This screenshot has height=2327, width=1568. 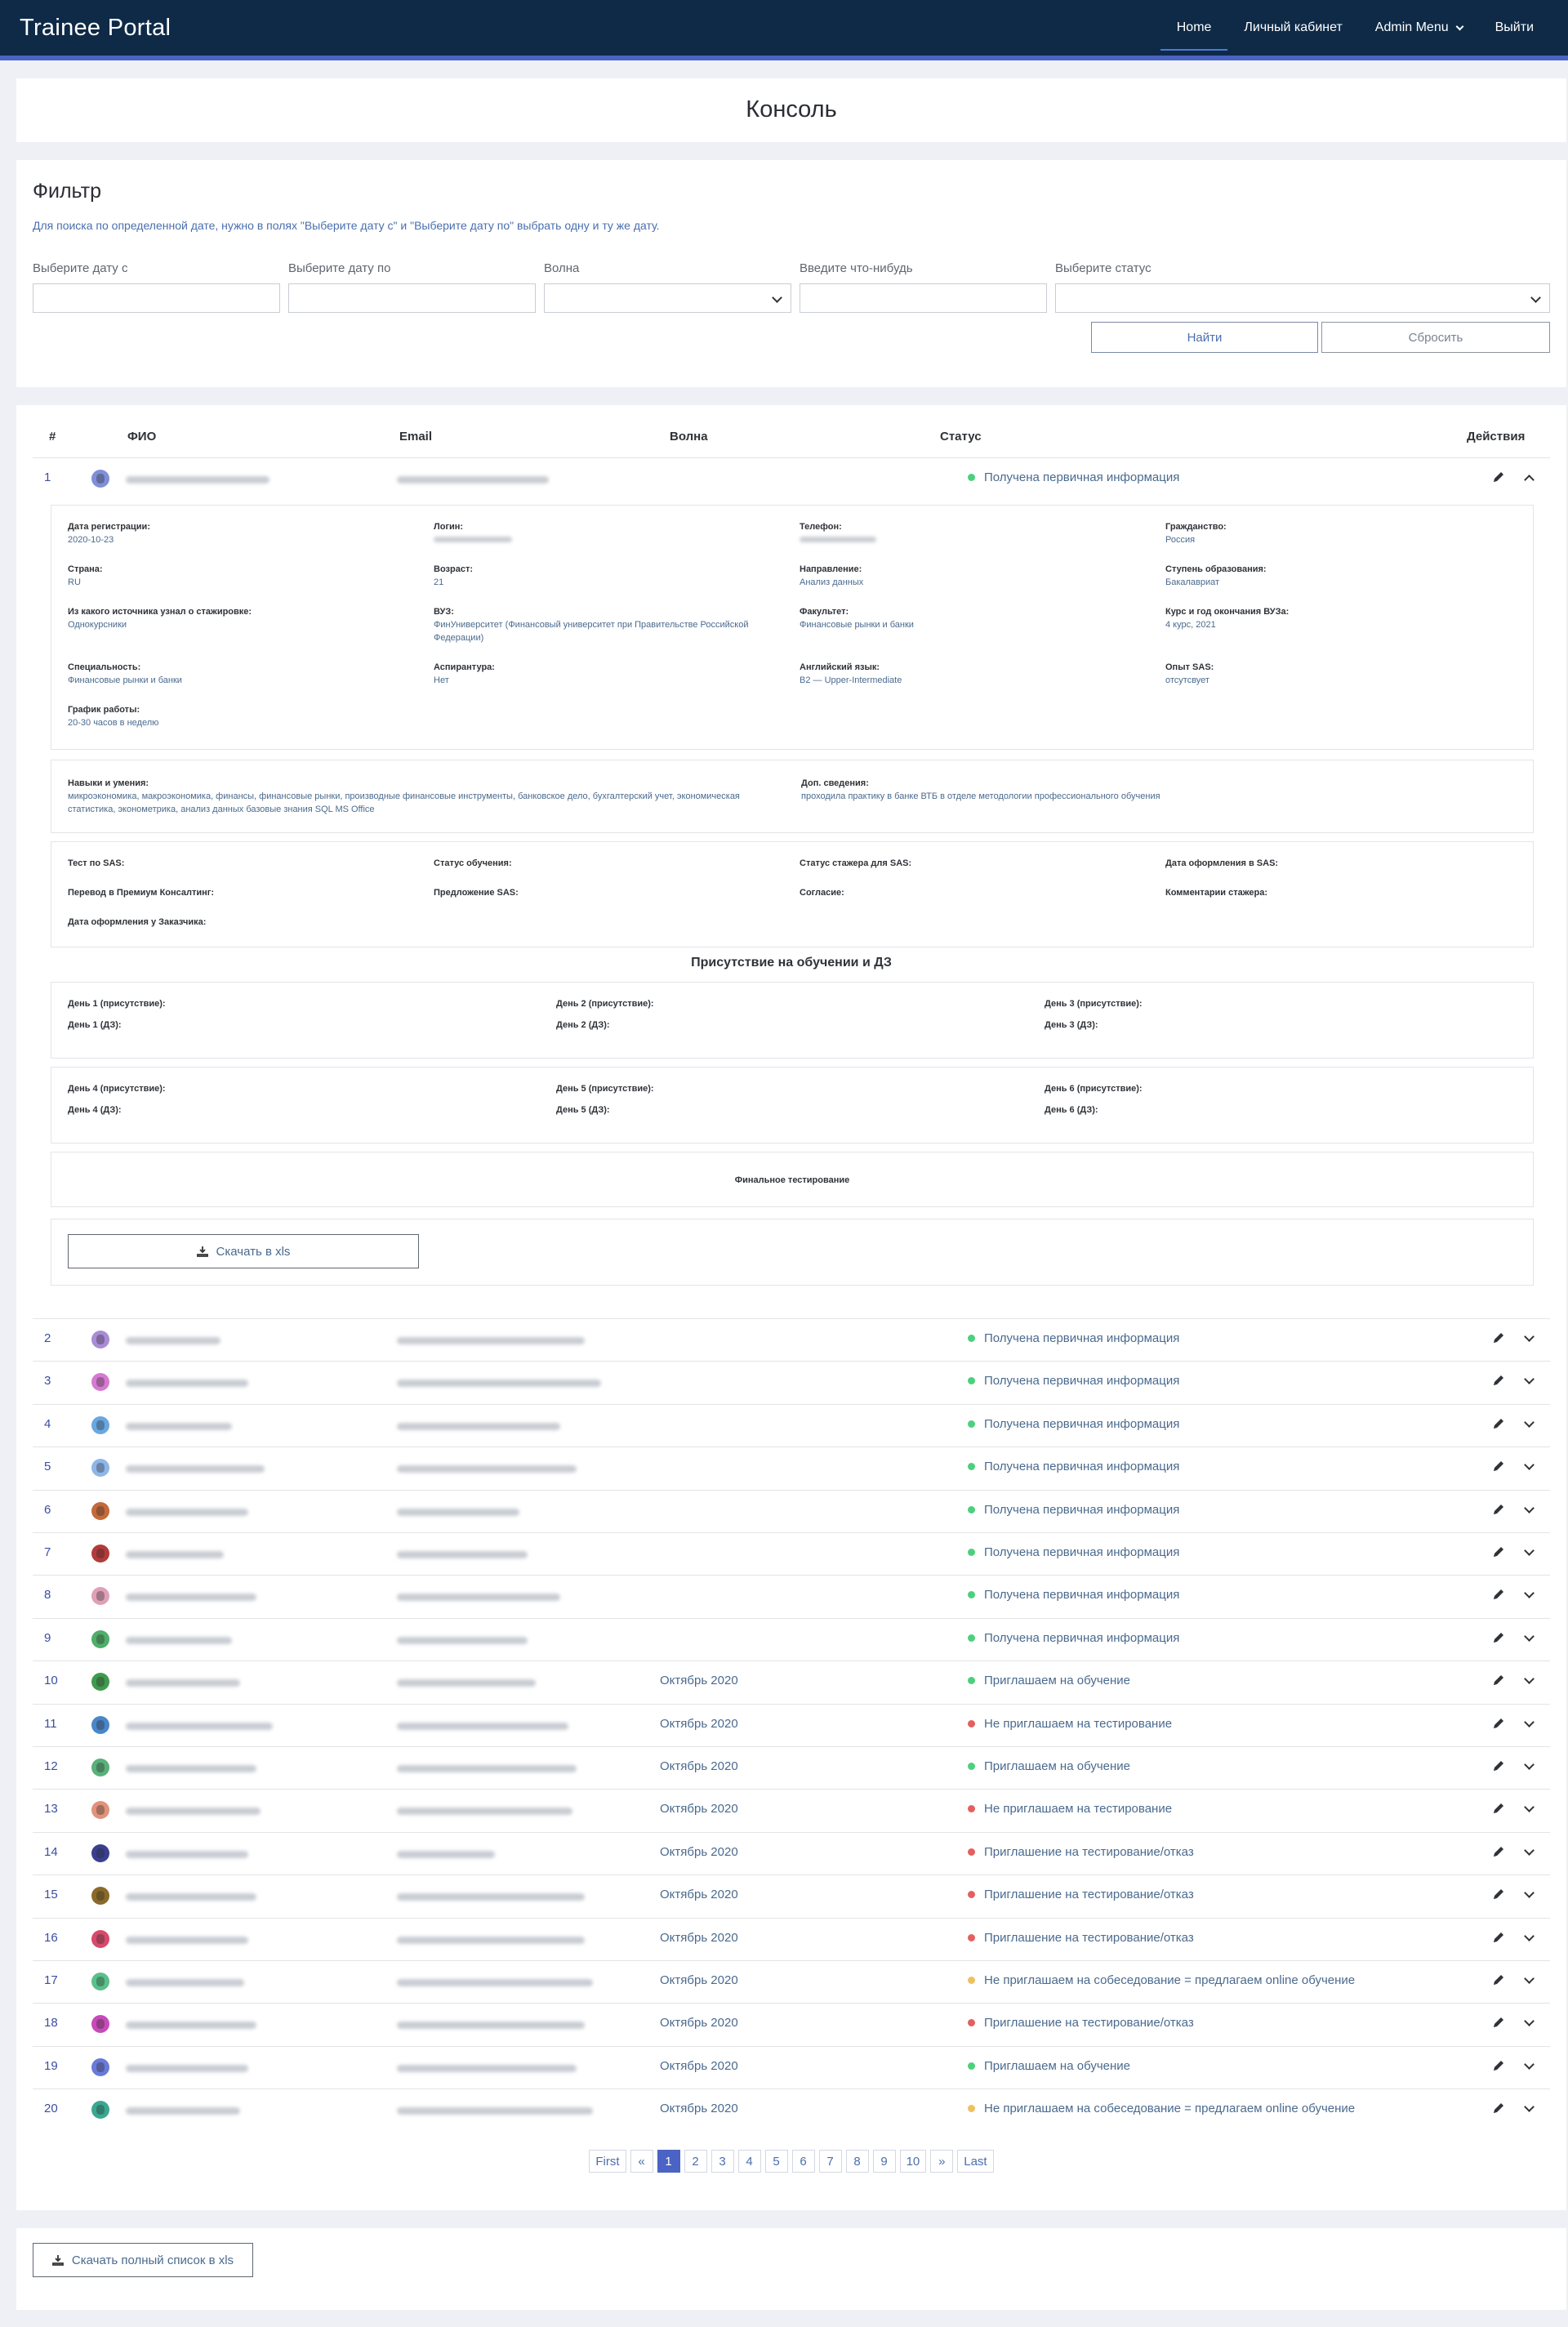 I want to click on search-input, so click(x=923, y=298).